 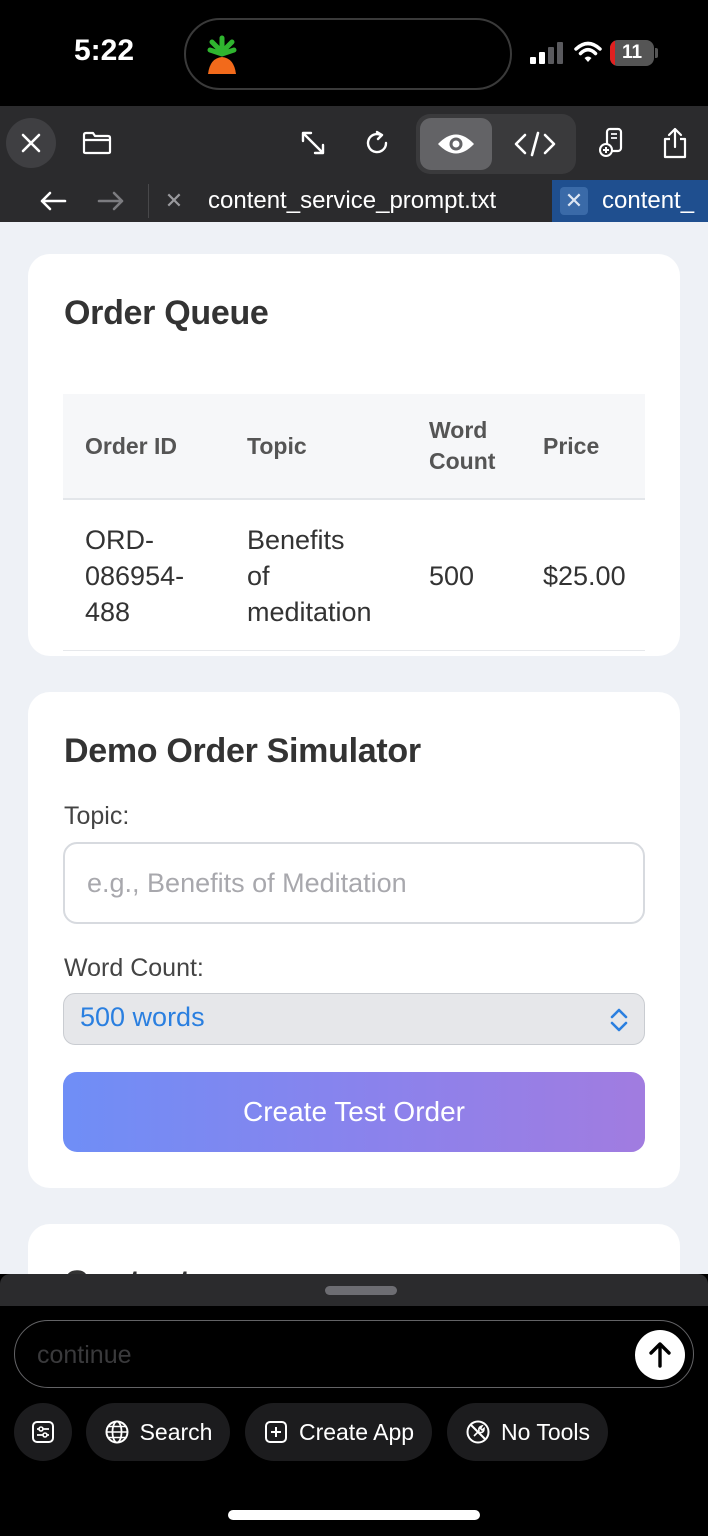 I want to click on word-count-label: Word Count:, so click(x=134, y=968).